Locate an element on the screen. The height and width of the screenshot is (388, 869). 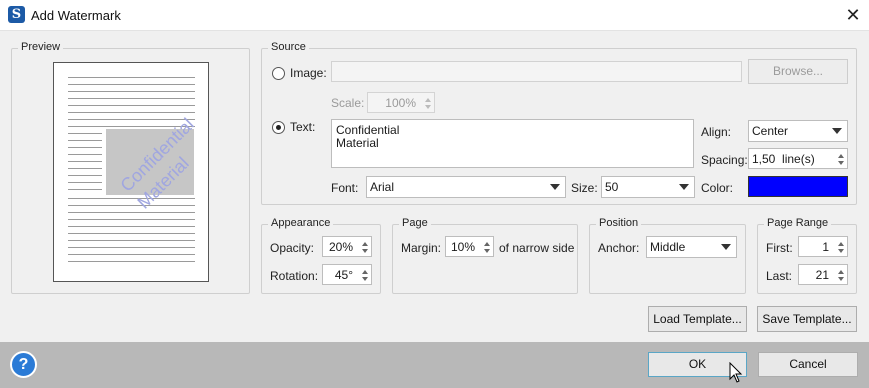
last-up-icon is located at coordinates (841, 272).